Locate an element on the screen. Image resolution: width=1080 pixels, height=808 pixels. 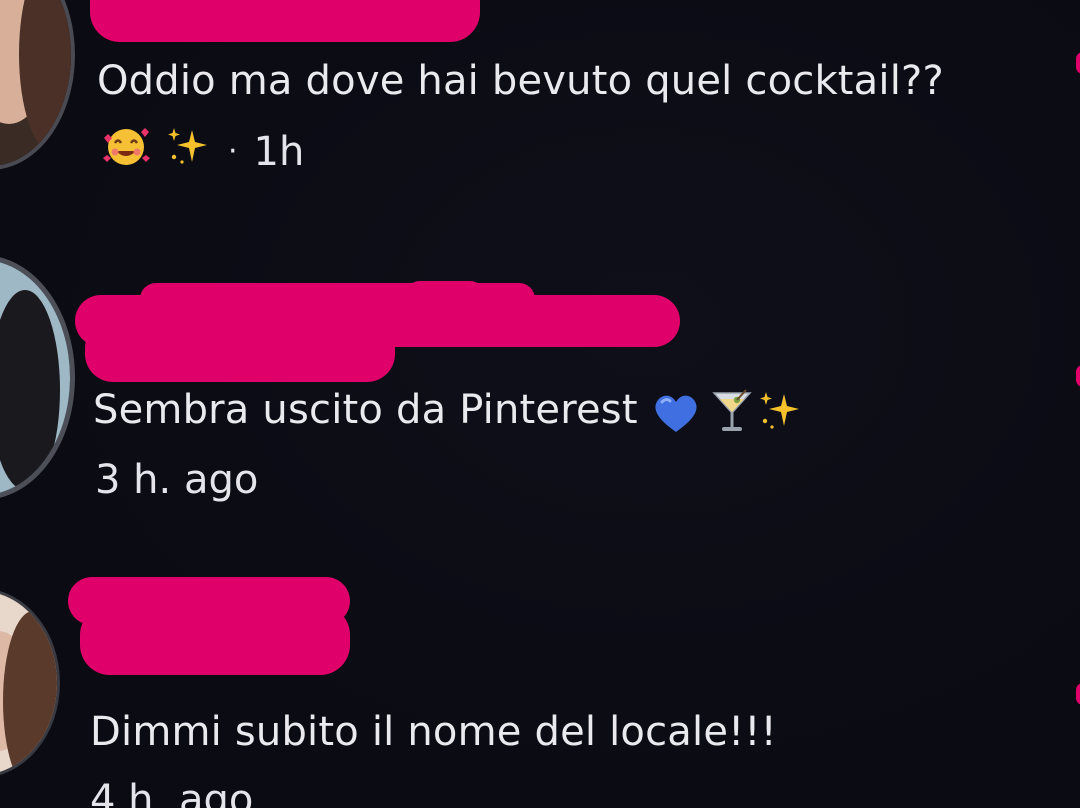
comment-meta-1: · 1h is located at coordinates (202, 151).